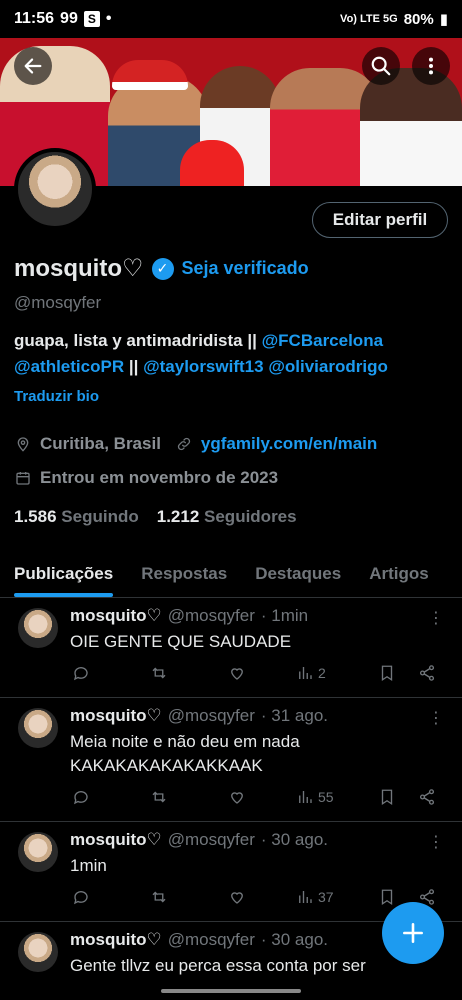 The width and height of the screenshot is (462, 1000). I want to click on bio-mention-fcbarcelona: @FCBarcelona, so click(322, 340).